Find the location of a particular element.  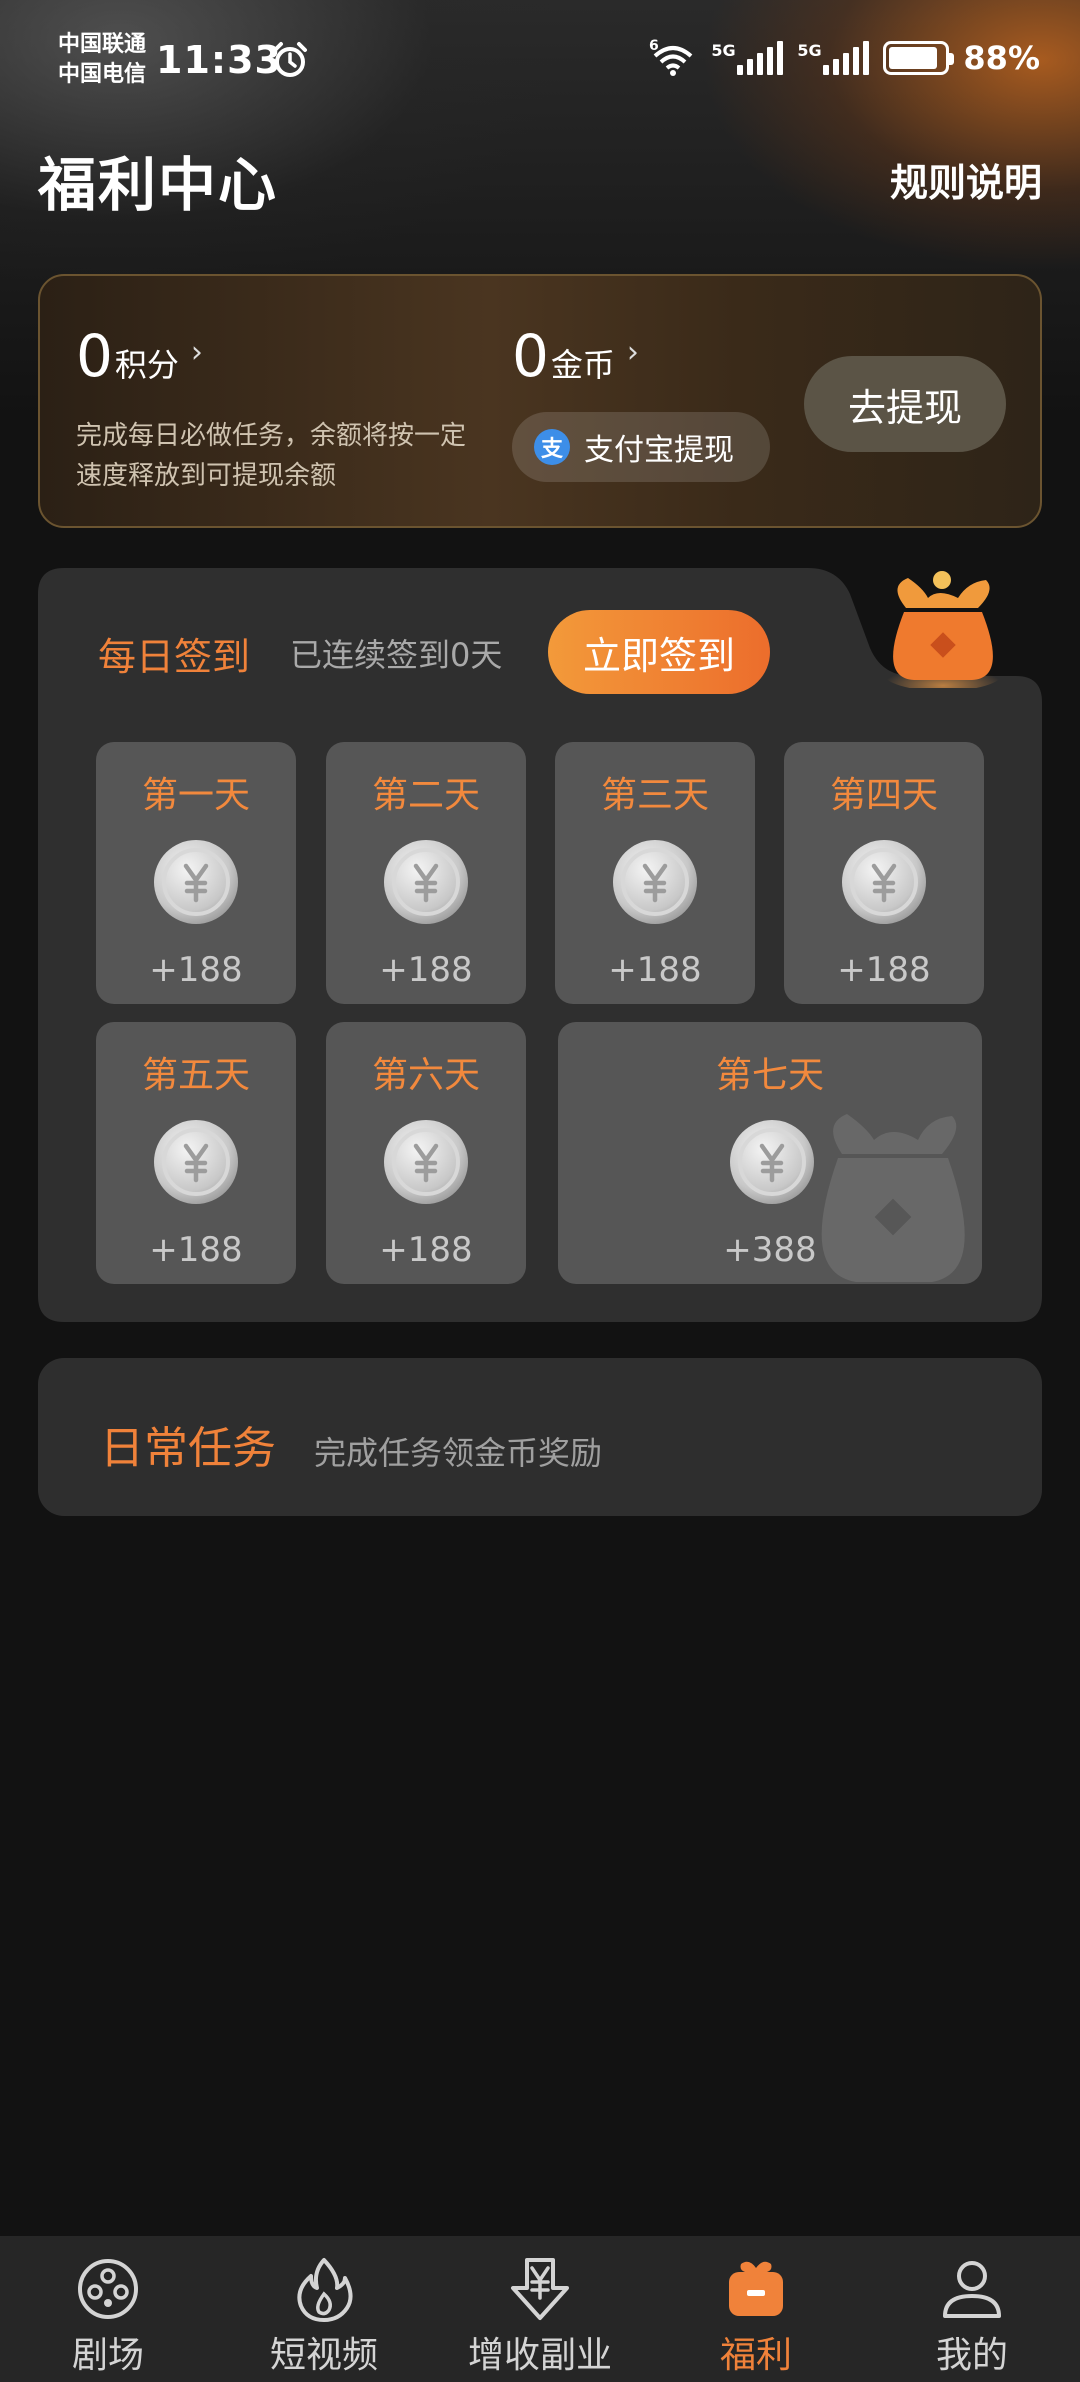

signin-day: 第四天 +188 is located at coordinates (884, 873).